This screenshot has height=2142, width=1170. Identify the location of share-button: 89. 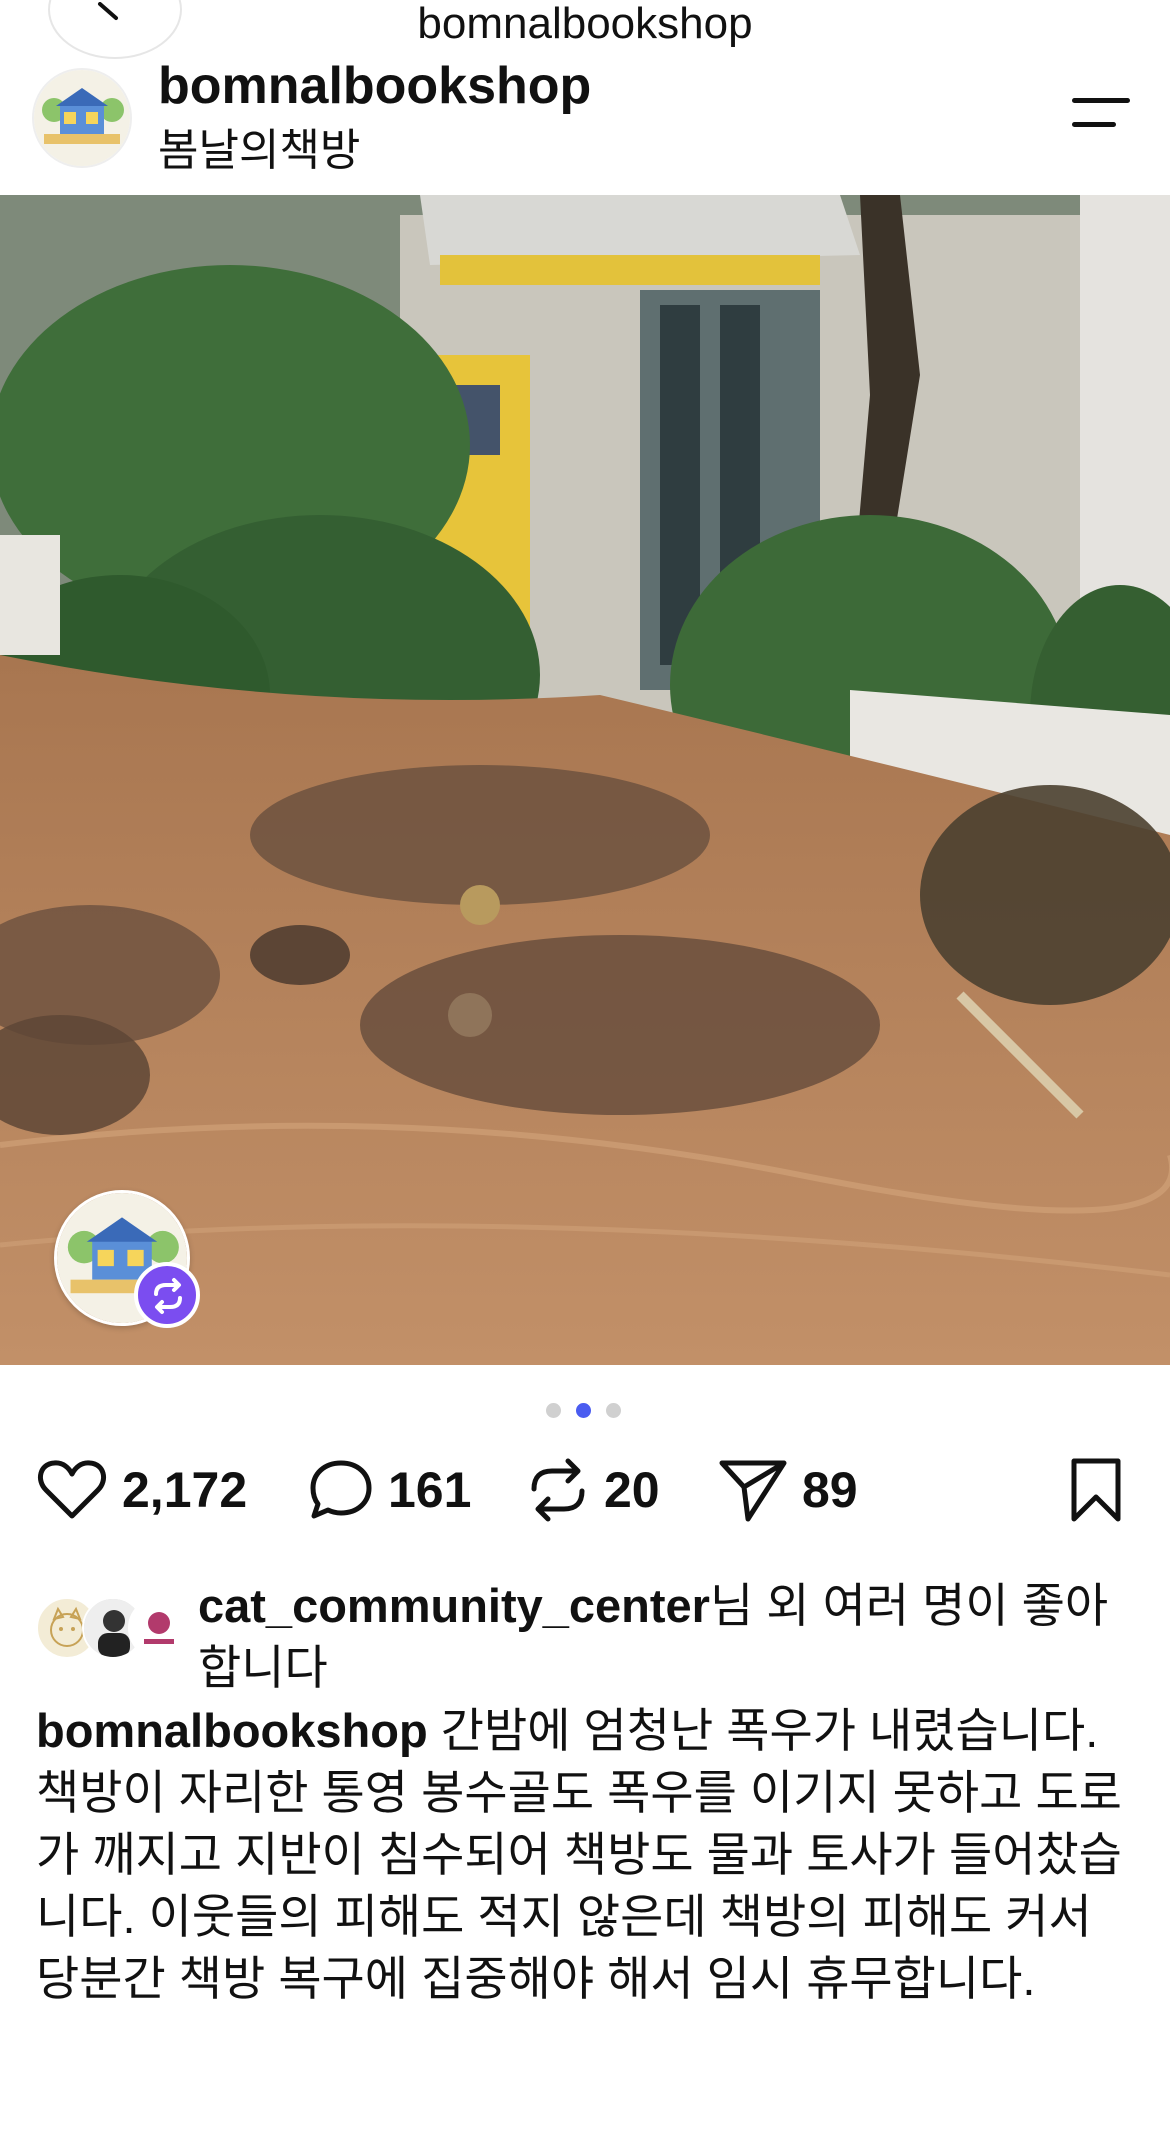
(788, 1490).